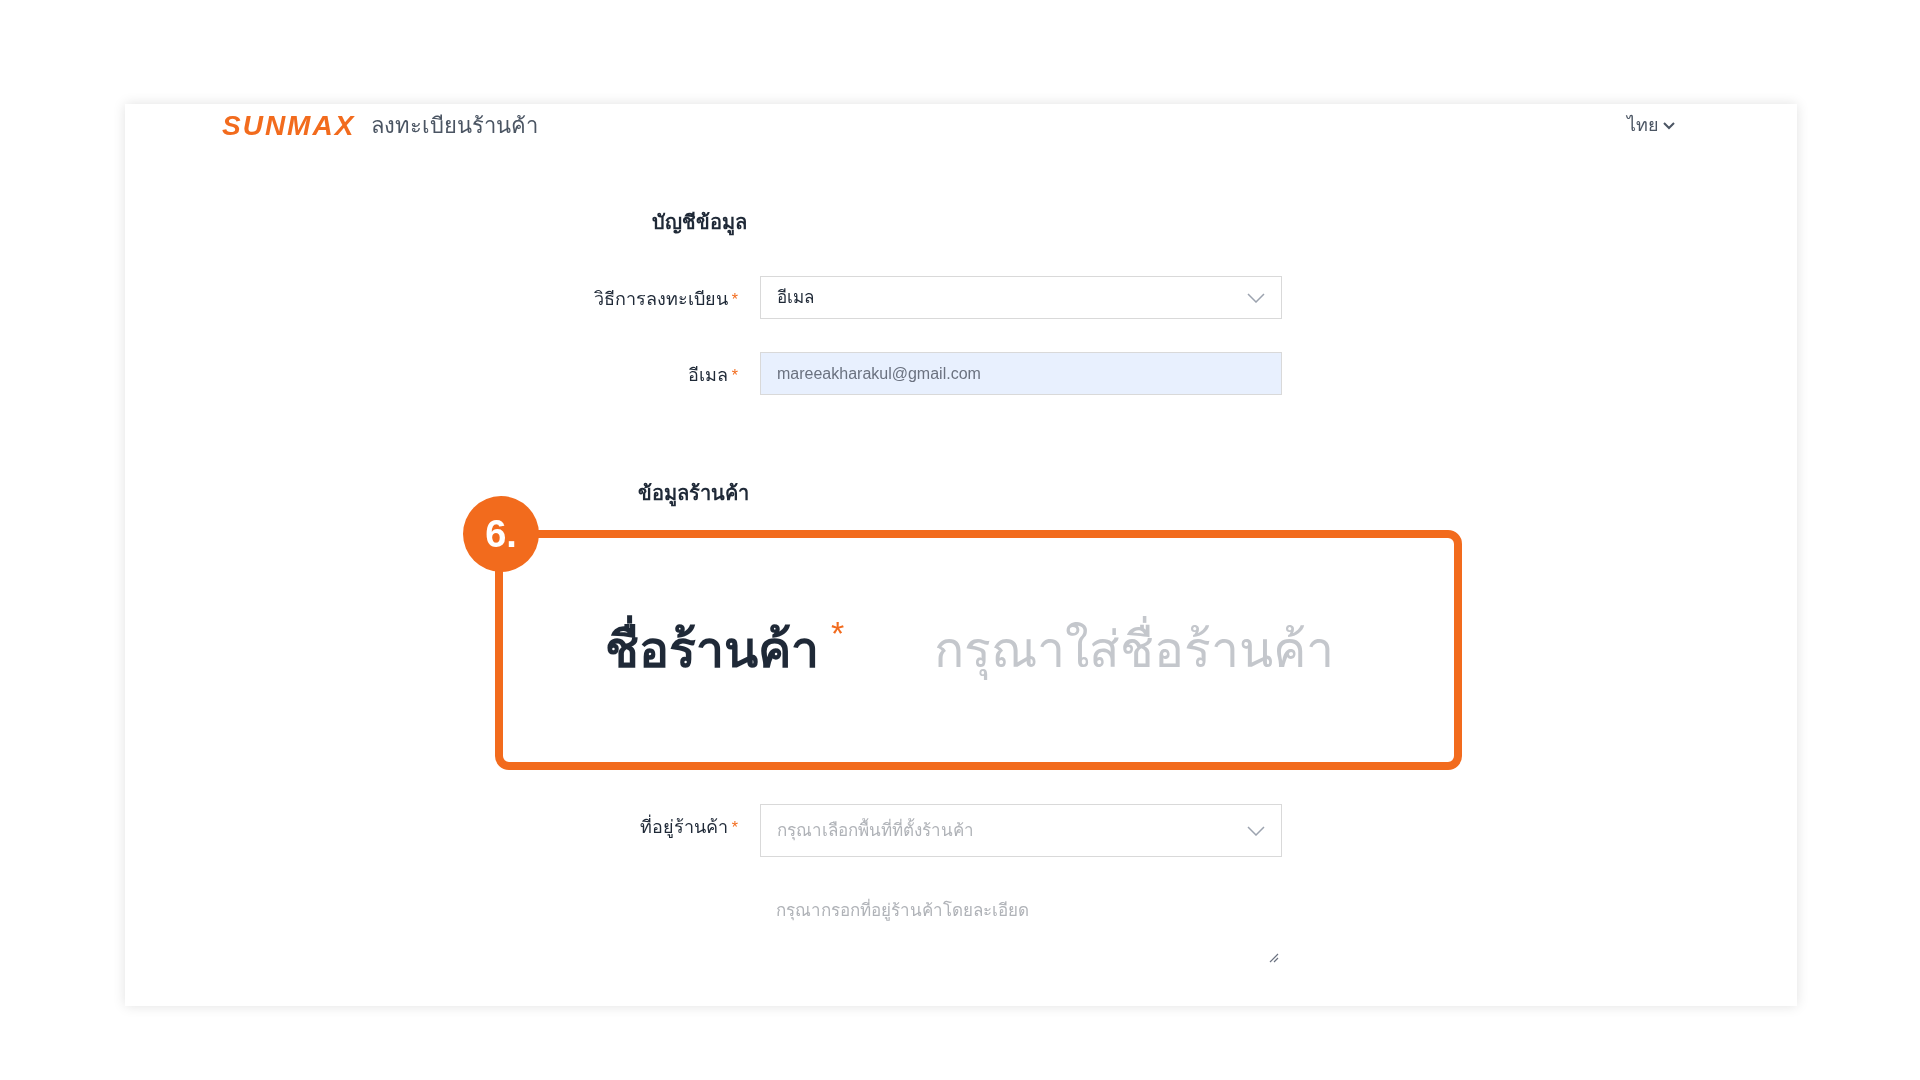 This screenshot has width=1920, height=1080. I want to click on store-name-input: กรุณาใส่ชื่อร้านค้า, so click(1164, 650).